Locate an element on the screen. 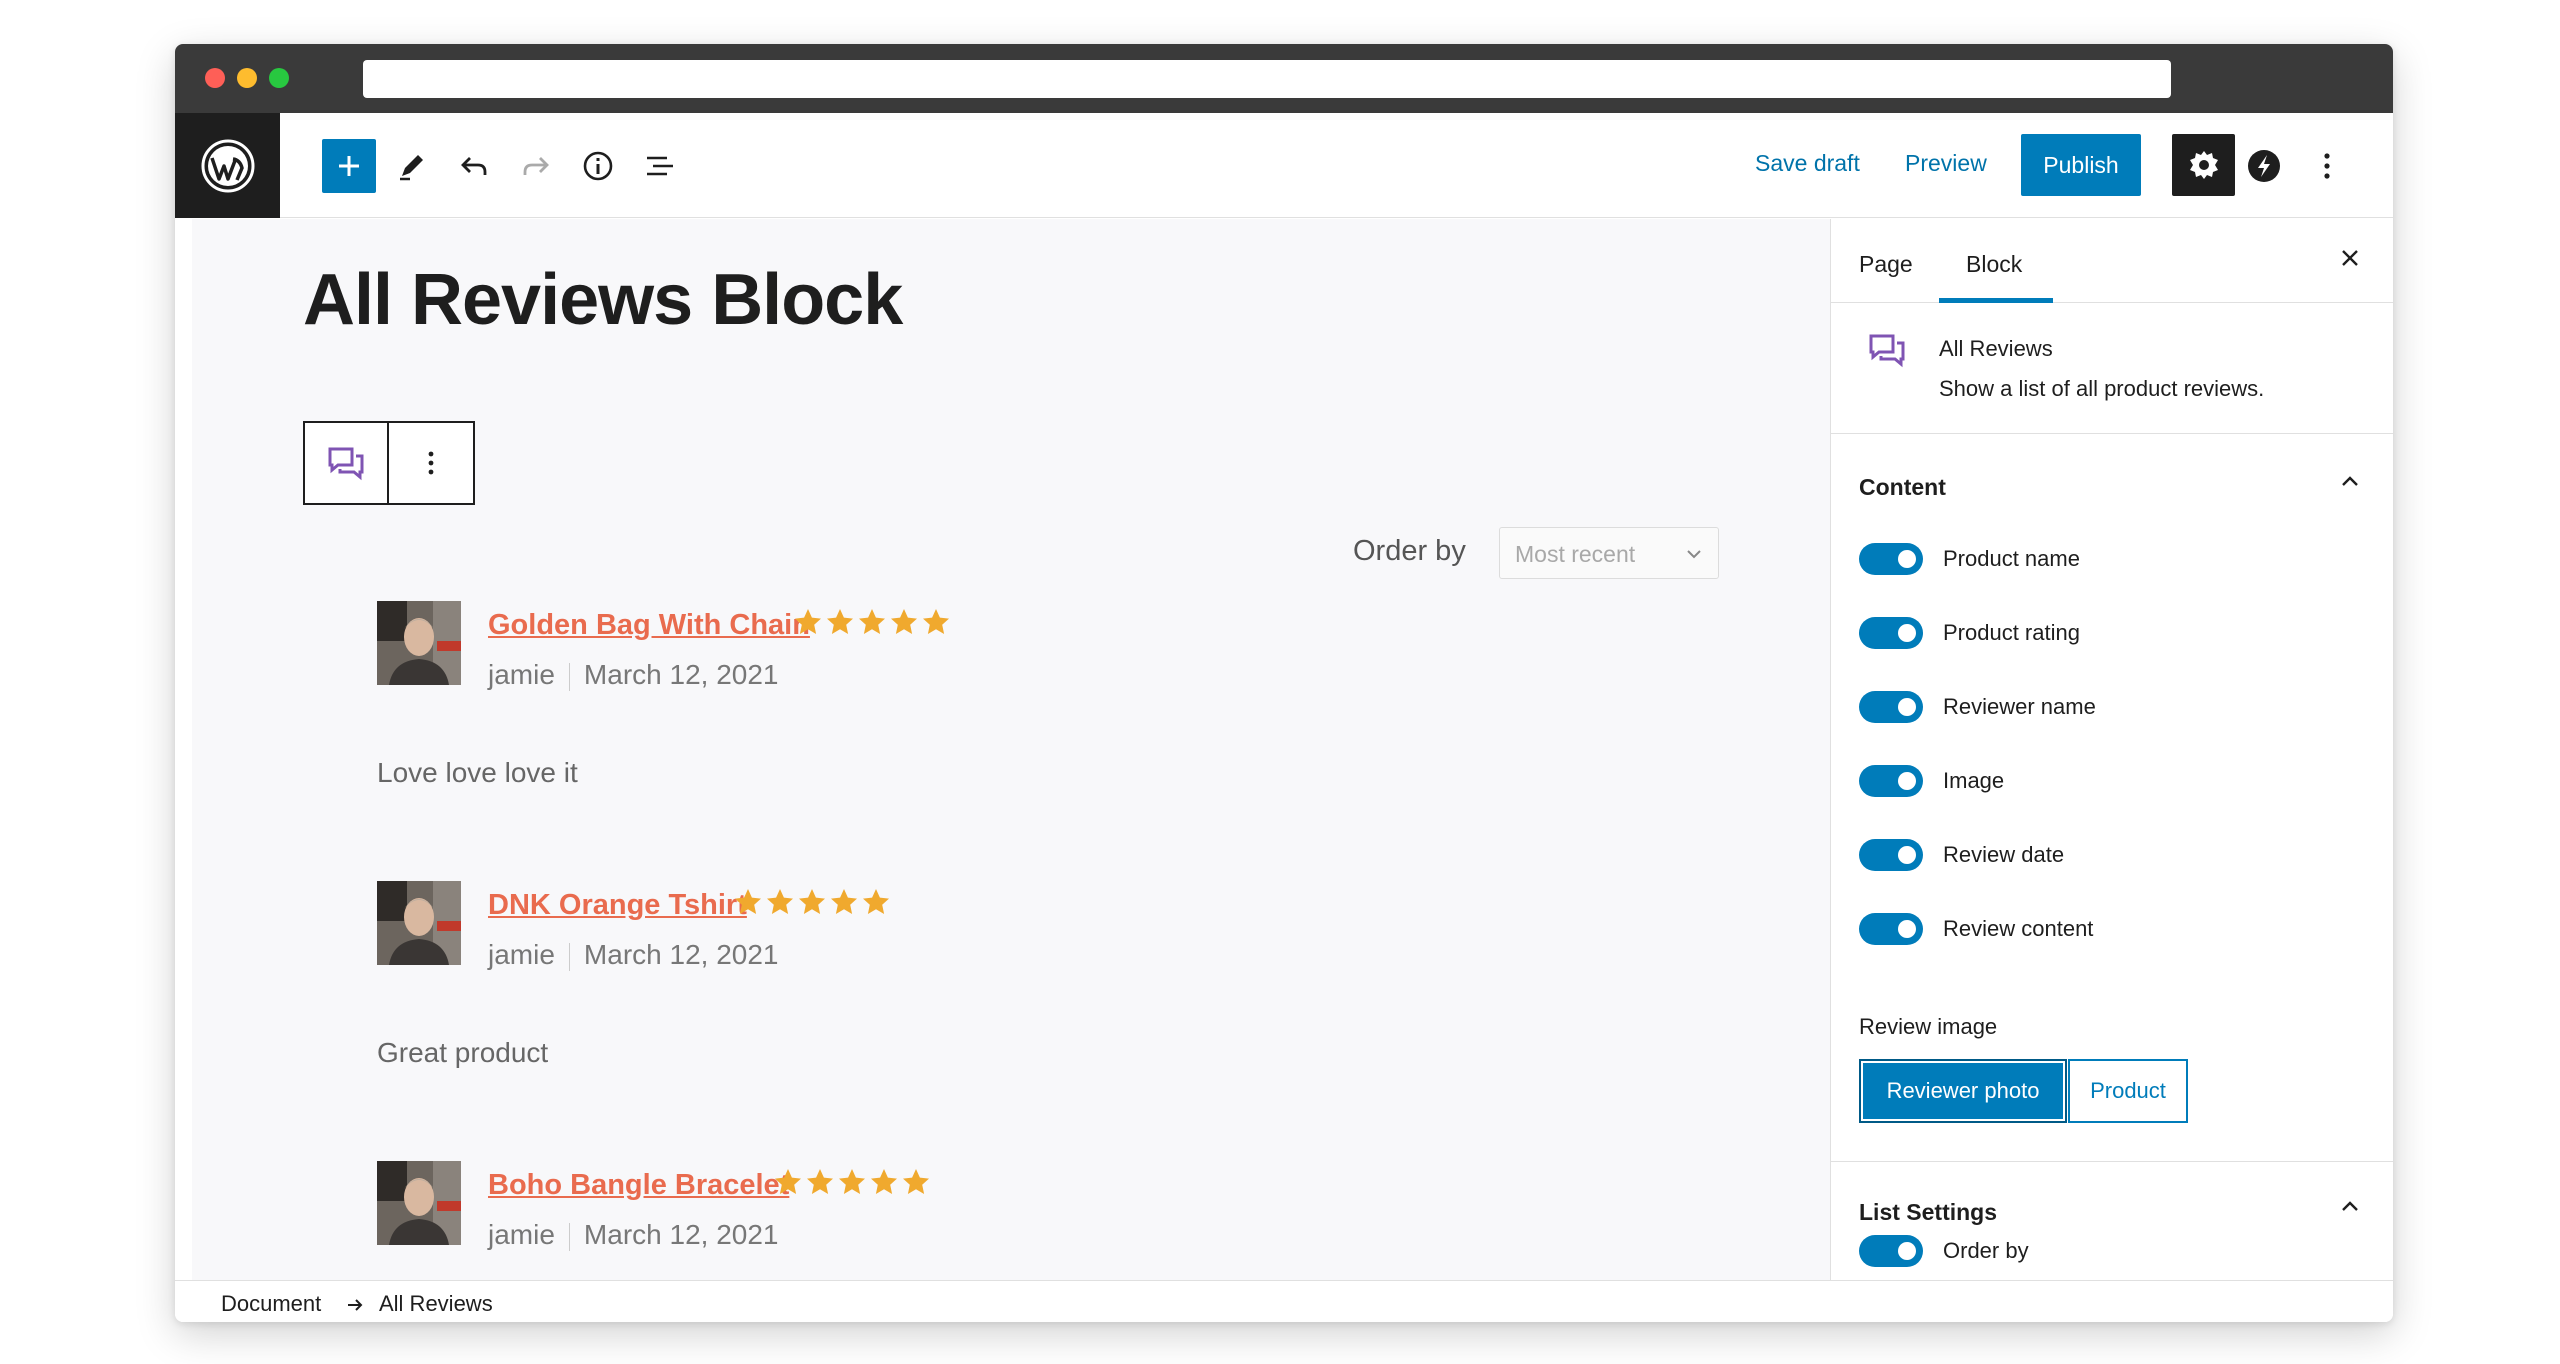  block-card-title: All Reviews is located at coordinates (1996, 348).